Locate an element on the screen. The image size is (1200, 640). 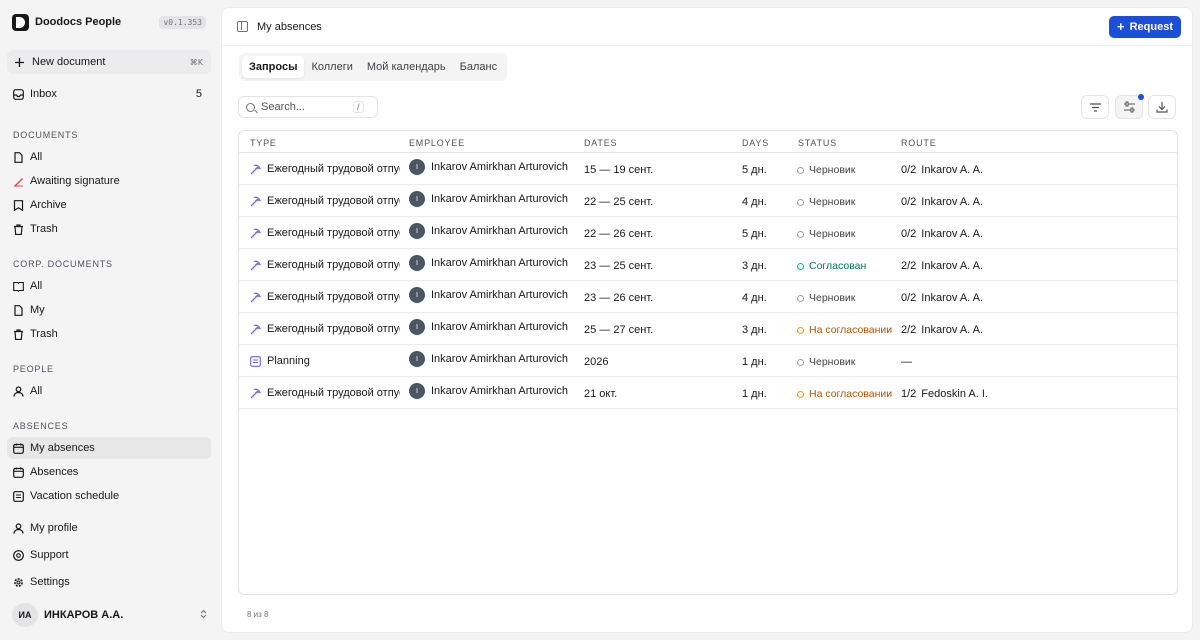
column-header-type: TYPE is located at coordinates (263, 143).